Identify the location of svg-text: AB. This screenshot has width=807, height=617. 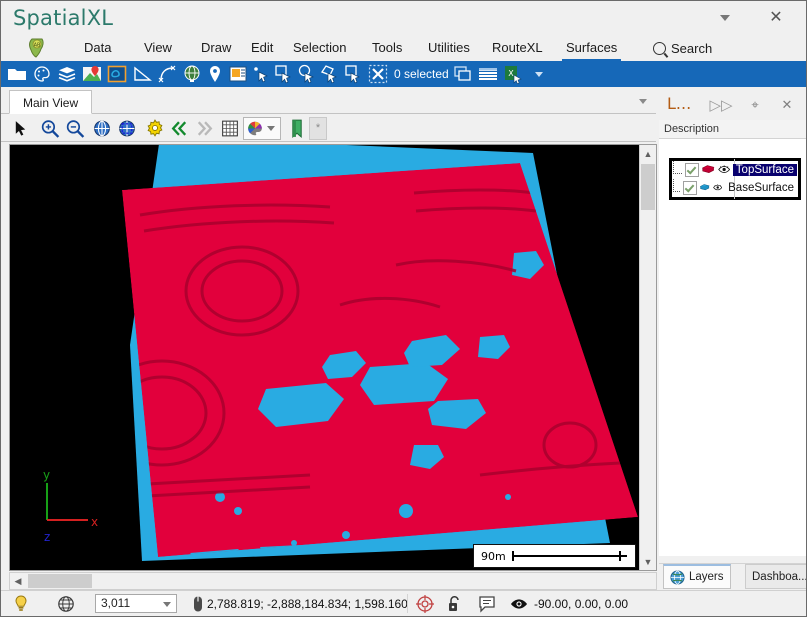
(37, 46).